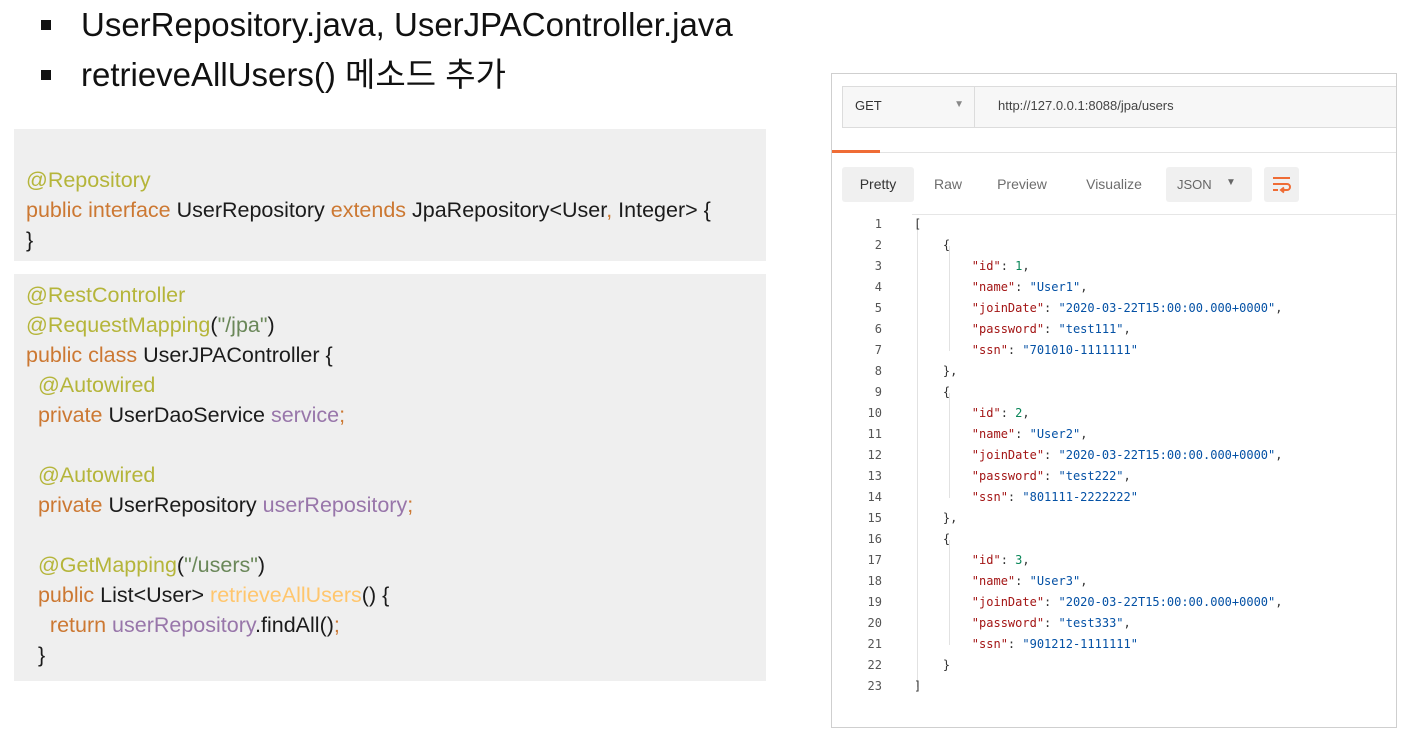 The width and height of the screenshot is (1424, 744). Describe the element at coordinates (1114, 184) in the screenshot. I see `tab-visualize: Visualize` at that location.